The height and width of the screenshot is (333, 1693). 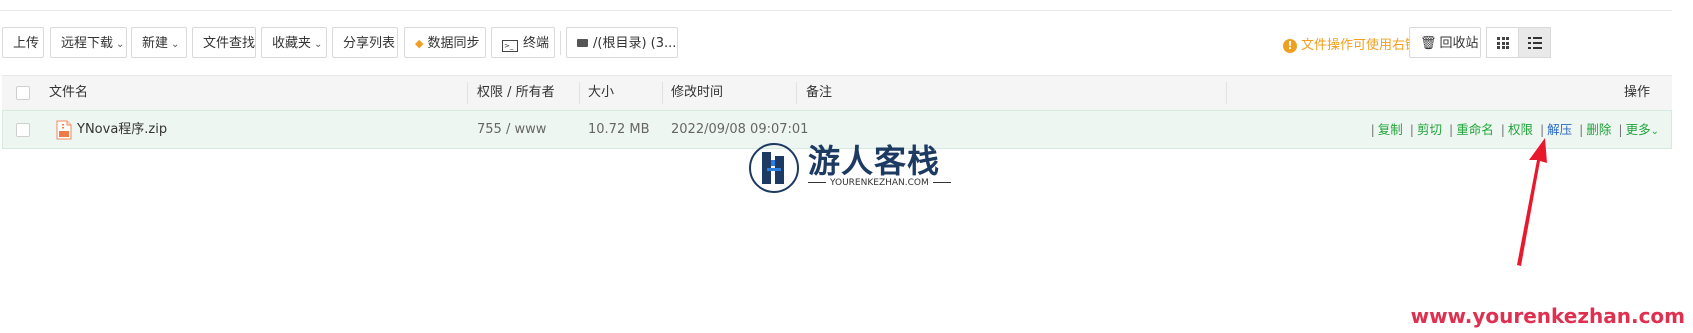 What do you see at coordinates (1520, 129) in the screenshot?
I see `permission-link: 权限` at bounding box center [1520, 129].